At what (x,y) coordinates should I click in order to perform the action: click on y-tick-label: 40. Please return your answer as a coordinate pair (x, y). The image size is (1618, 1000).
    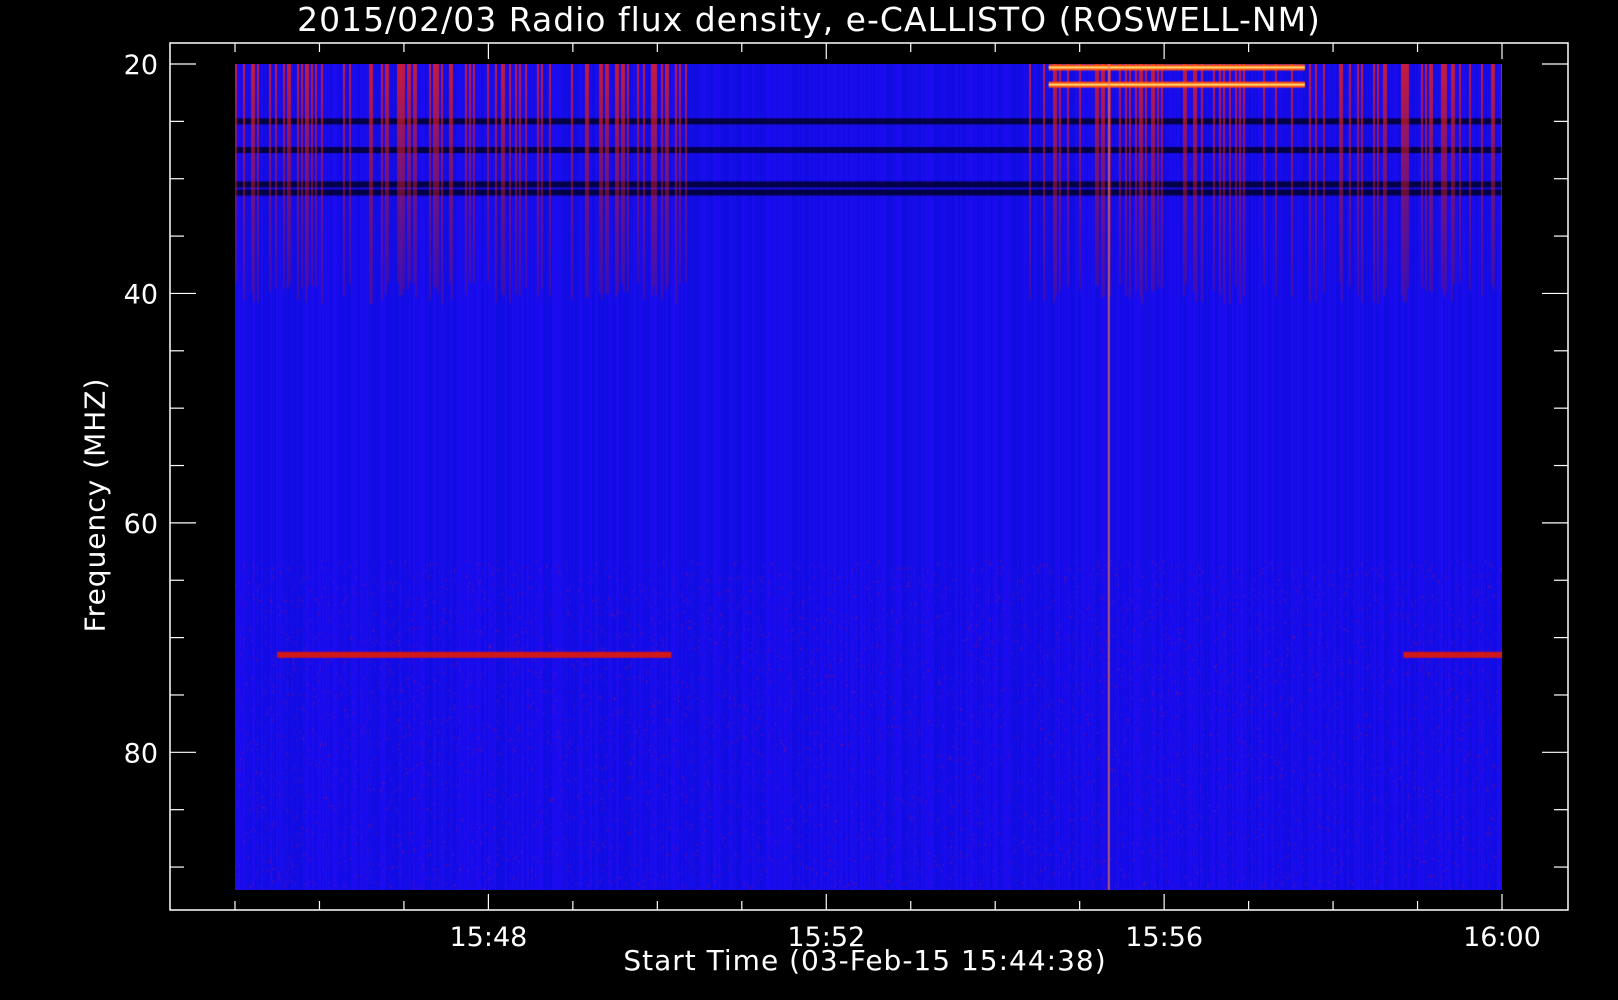
    Looking at the image, I should click on (141, 294).